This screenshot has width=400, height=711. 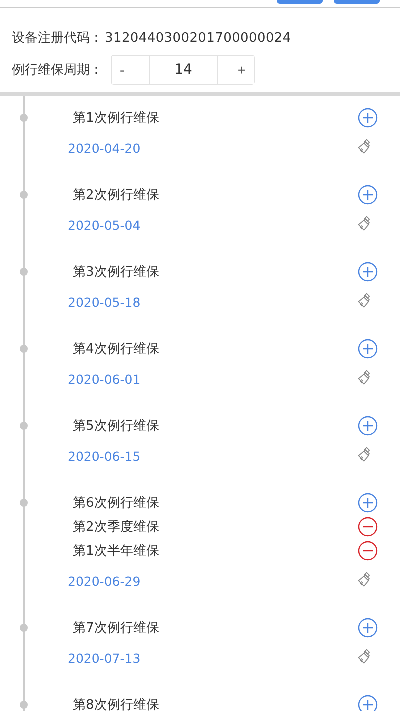 What do you see at coordinates (131, 70) in the screenshot?
I see `decrement-button: -` at bounding box center [131, 70].